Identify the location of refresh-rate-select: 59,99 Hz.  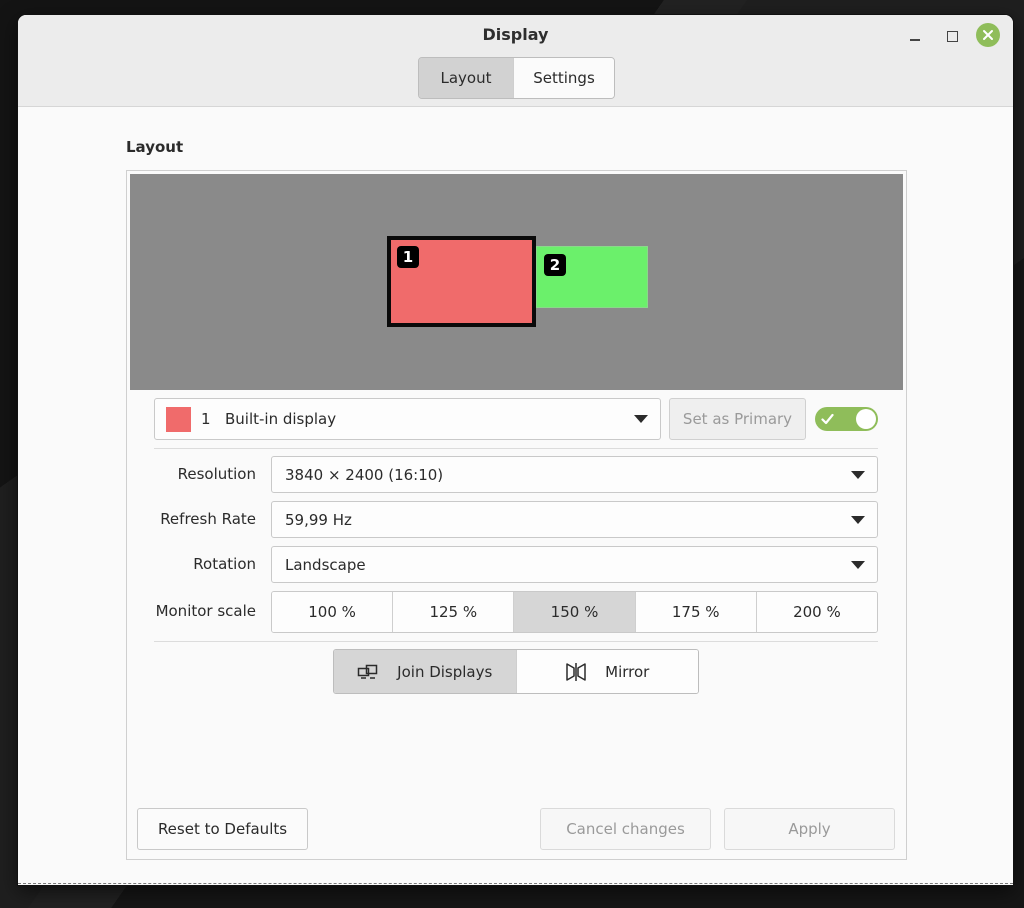
(574, 519).